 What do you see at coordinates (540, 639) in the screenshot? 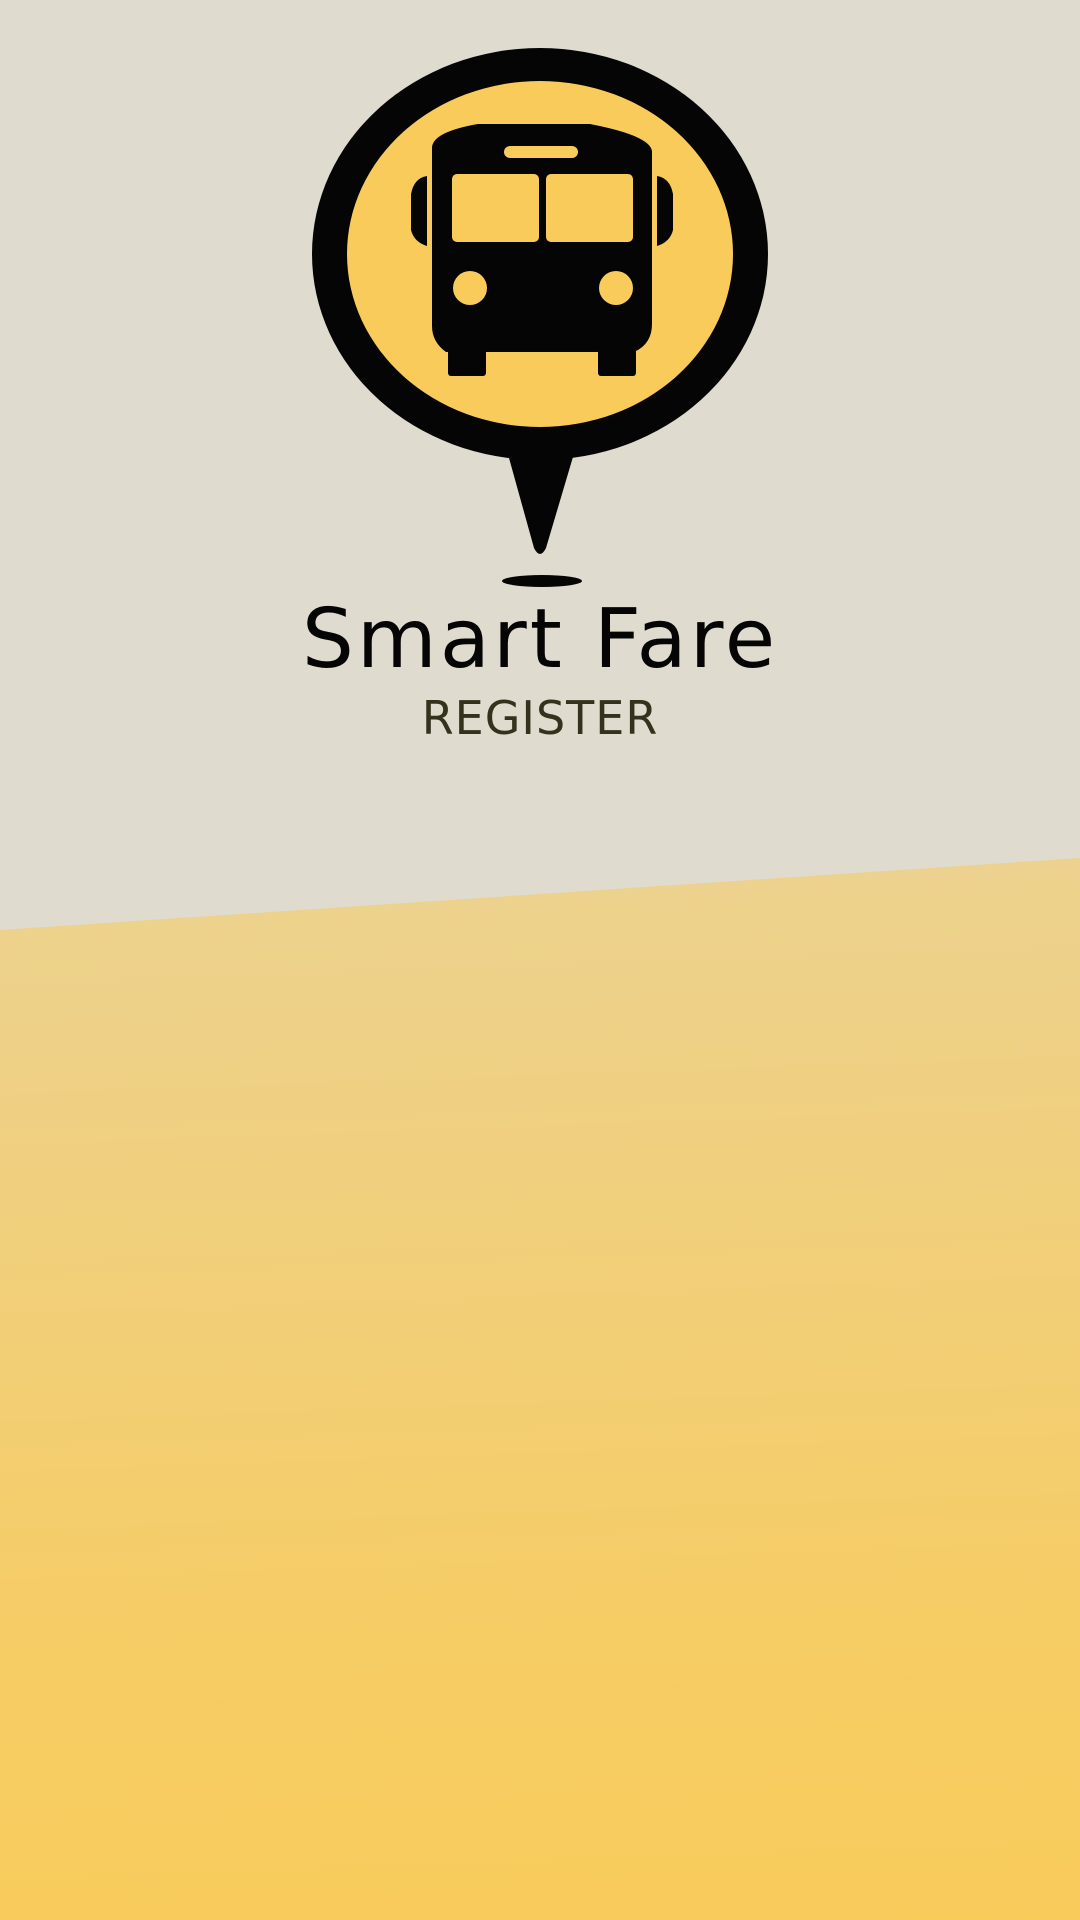
I see `app-title: Smart Fare` at bounding box center [540, 639].